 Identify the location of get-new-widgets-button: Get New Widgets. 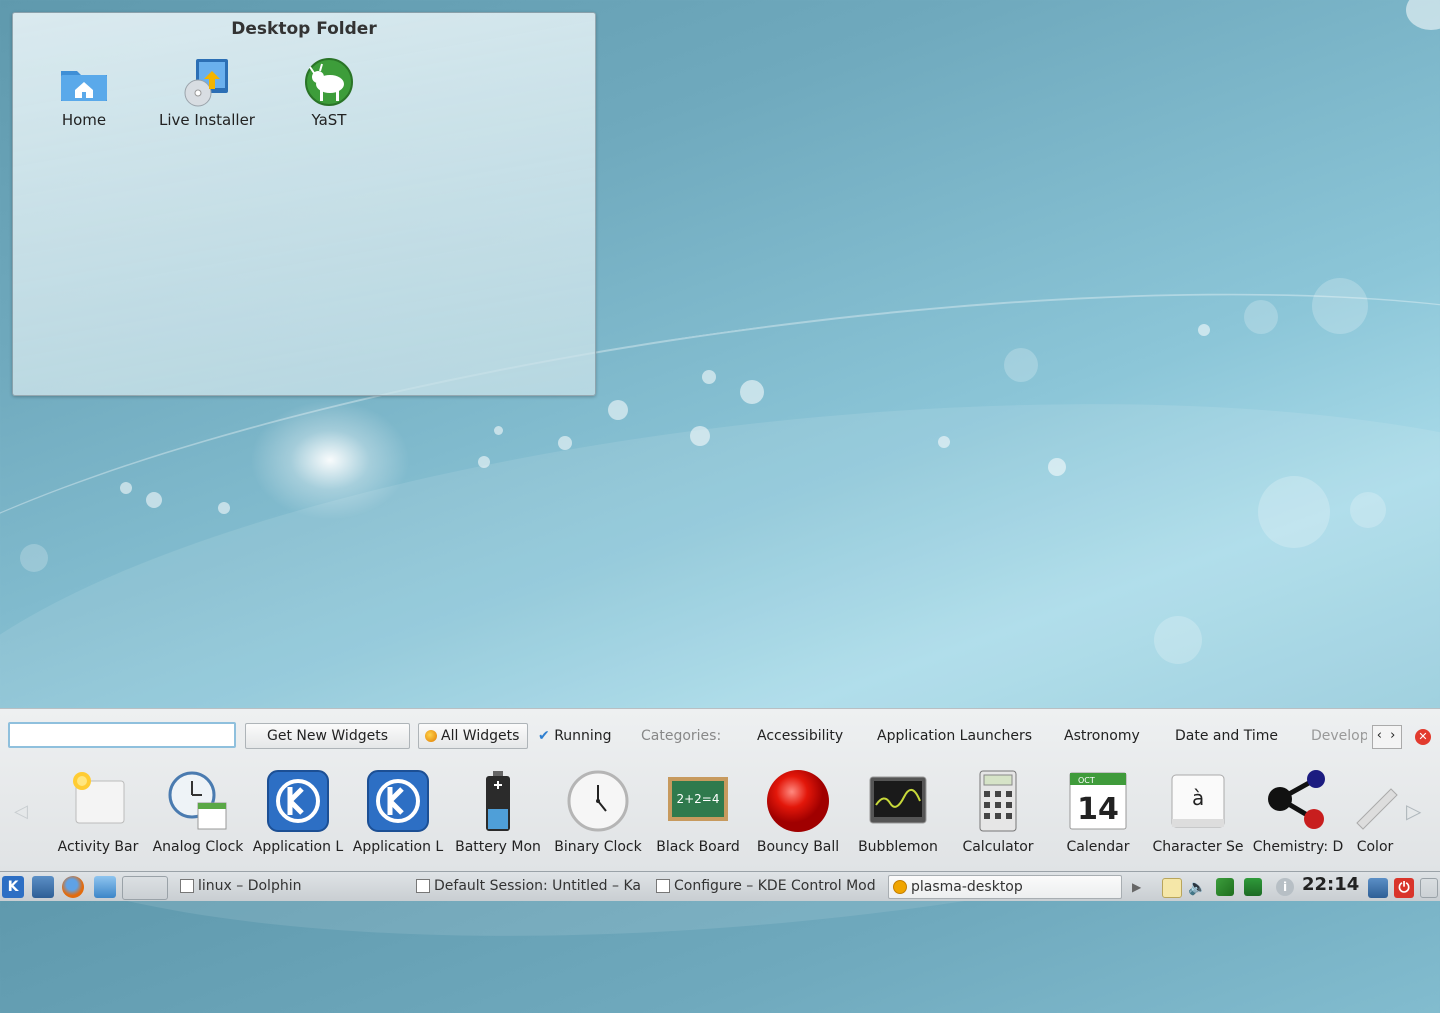
(327, 736).